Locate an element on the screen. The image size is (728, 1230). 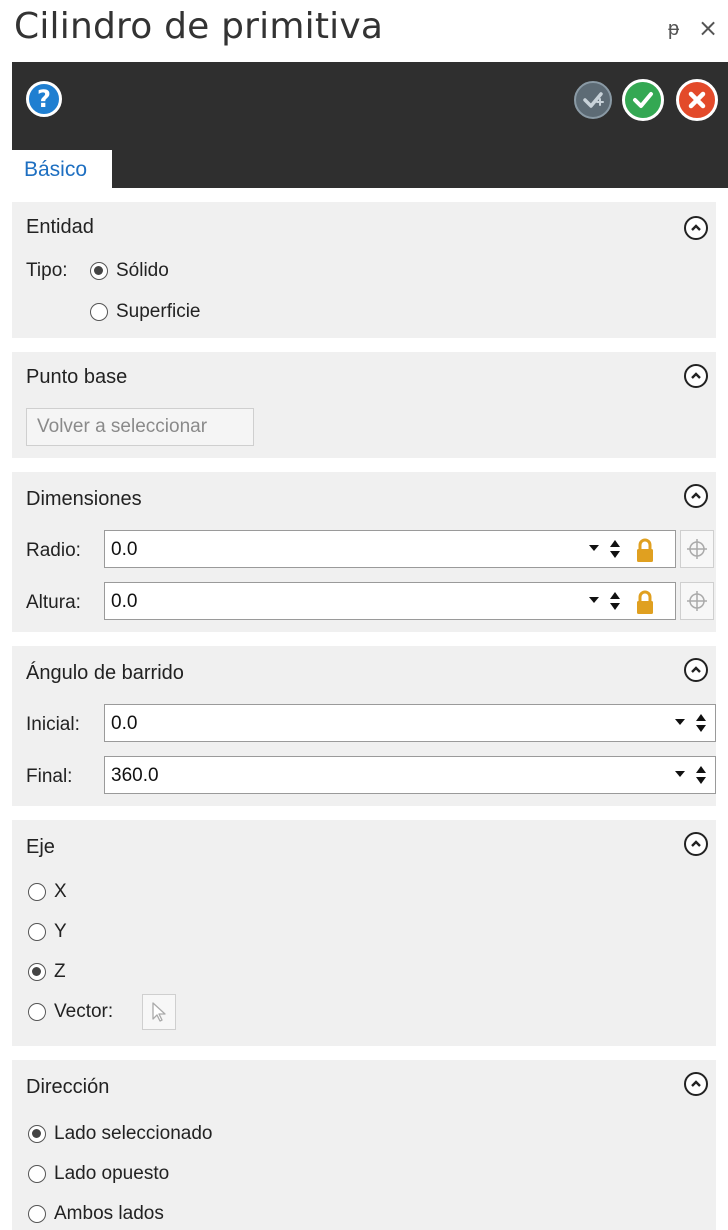
tipo-label: Tipo: is located at coordinates (47, 270).